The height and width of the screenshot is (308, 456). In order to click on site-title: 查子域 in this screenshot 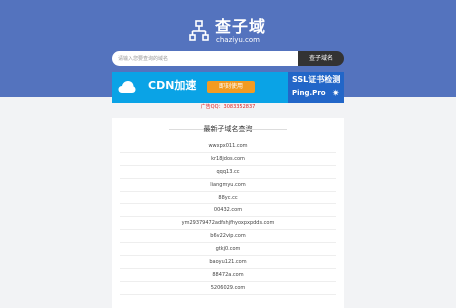, I will do `click(241, 26)`.